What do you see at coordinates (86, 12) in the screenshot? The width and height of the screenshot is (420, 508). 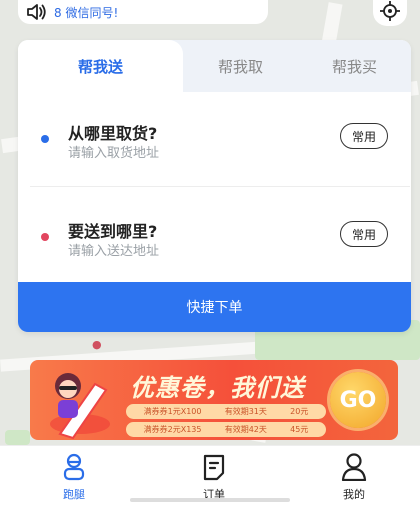 I see `notice-text: 8 微信同号!` at bounding box center [86, 12].